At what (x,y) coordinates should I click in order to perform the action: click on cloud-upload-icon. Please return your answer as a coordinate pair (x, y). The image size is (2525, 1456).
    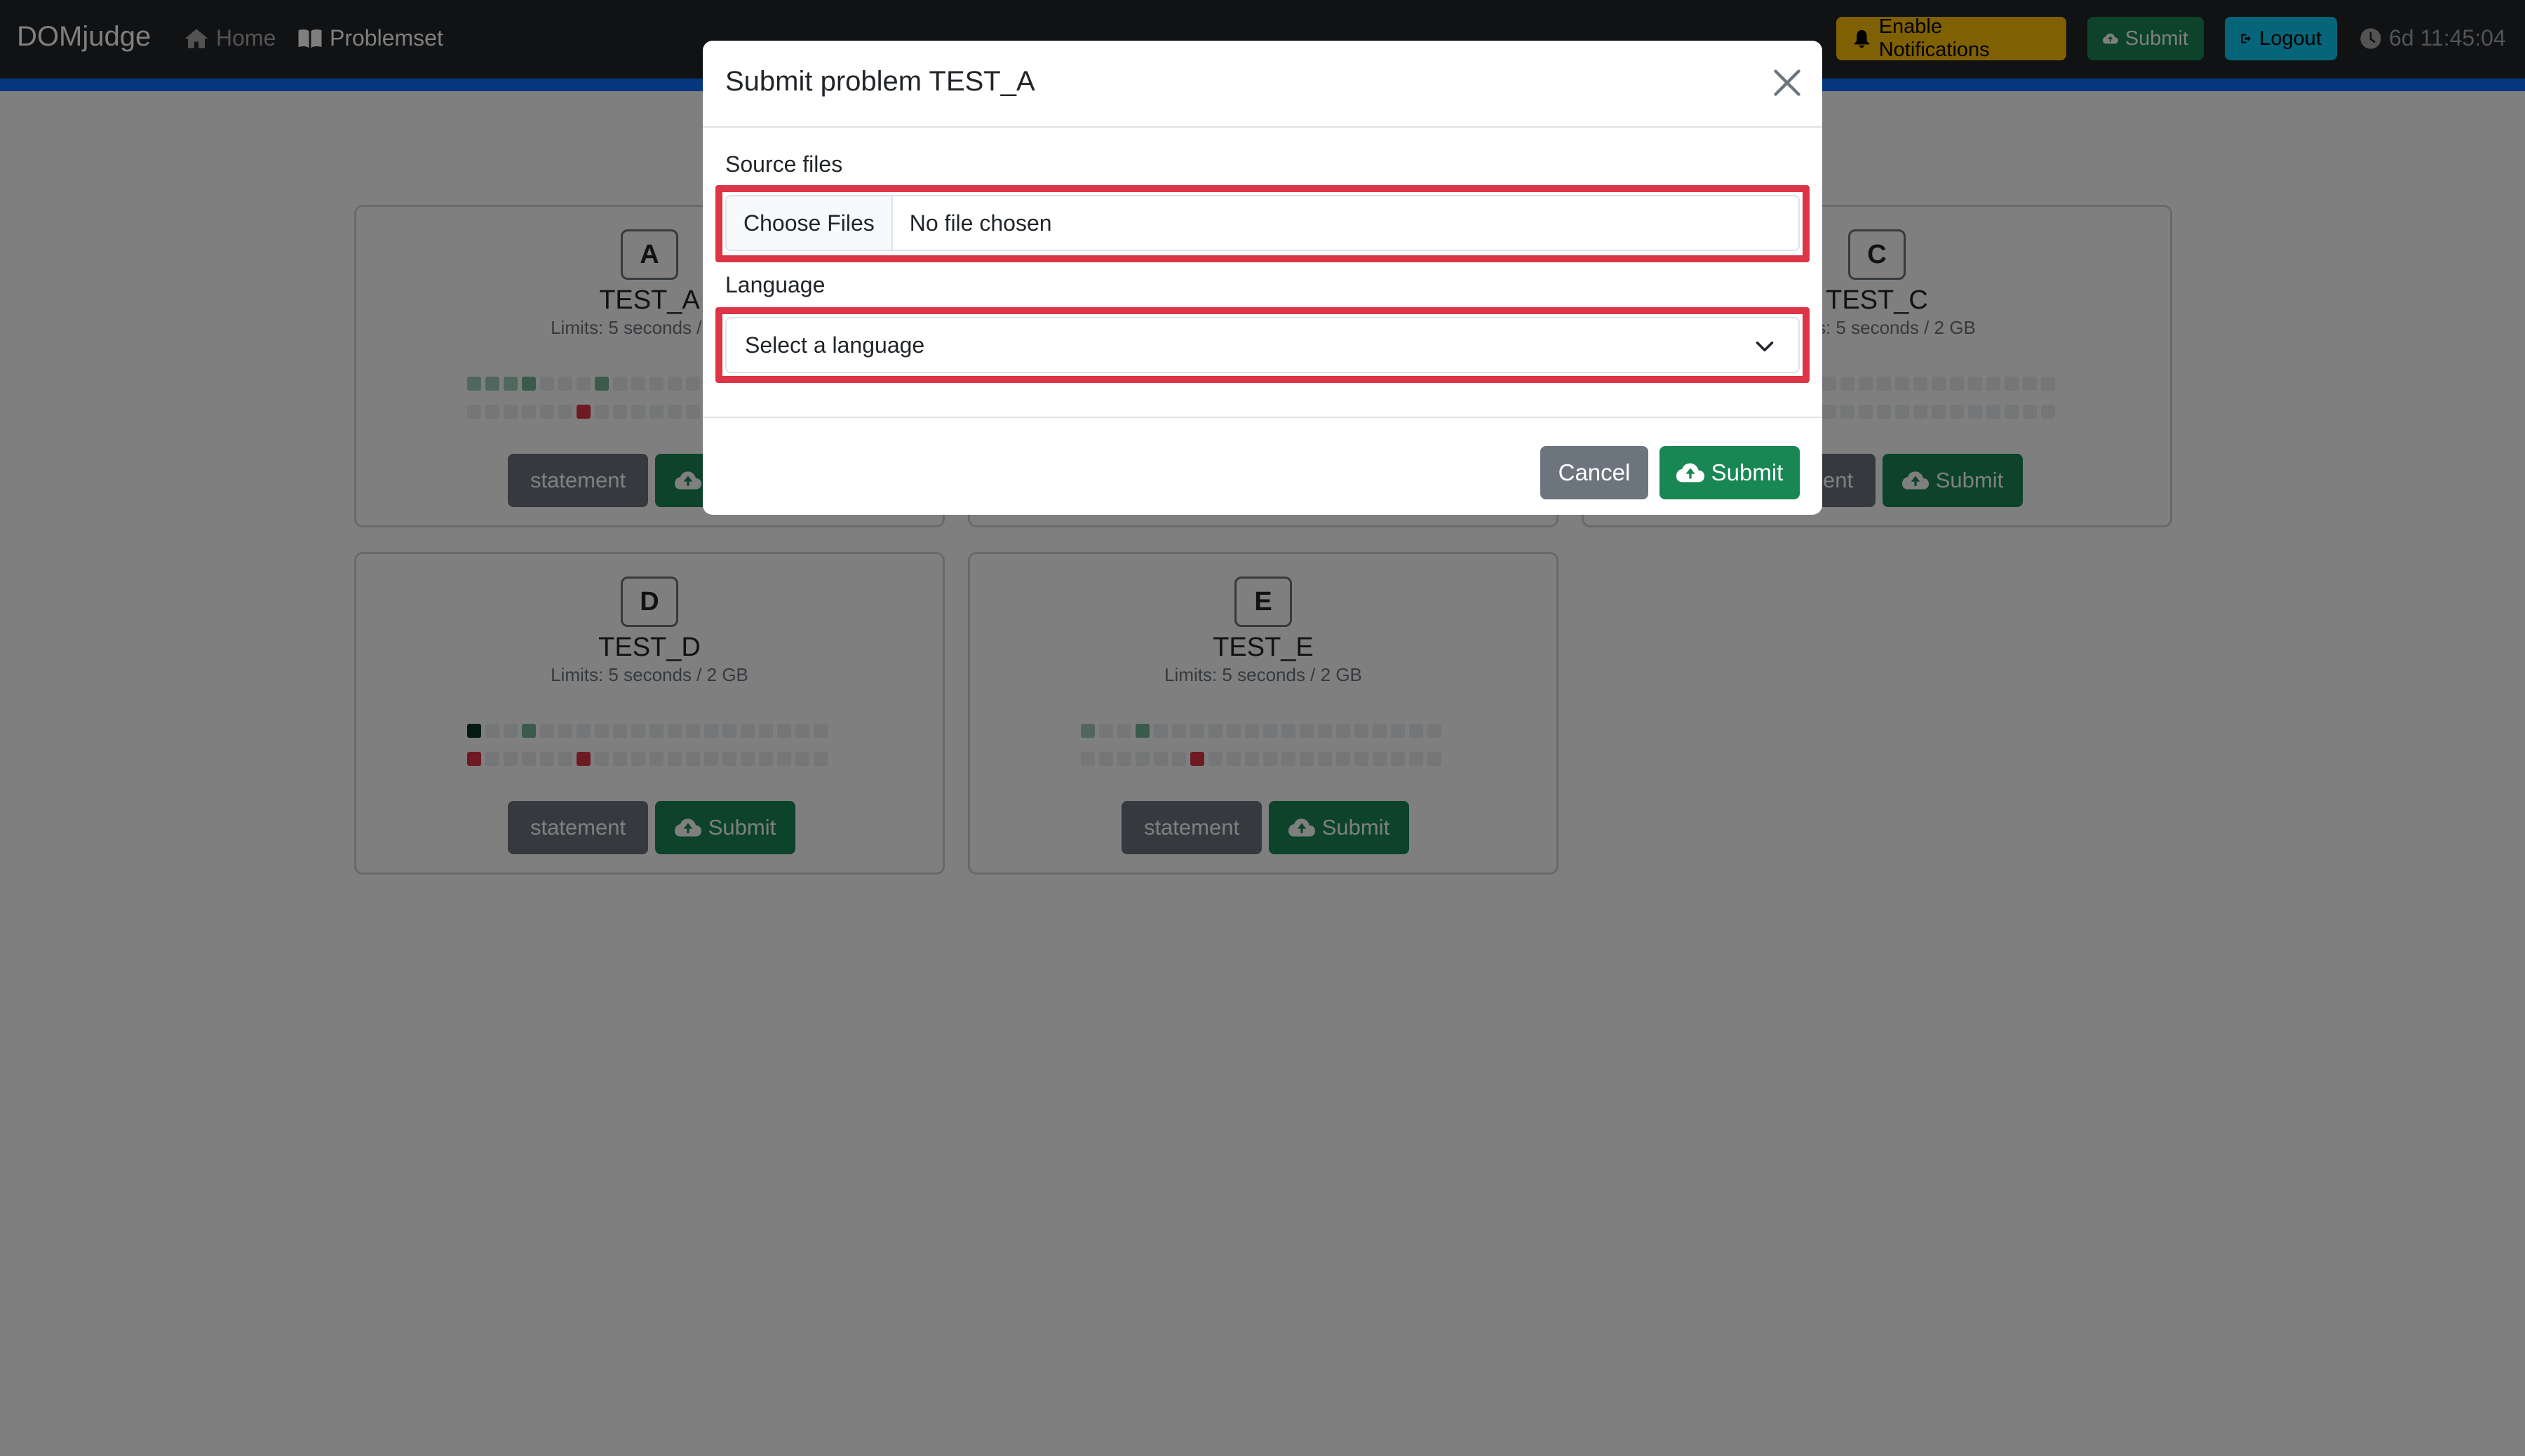
    Looking at the image, I should click on (1690, 473).